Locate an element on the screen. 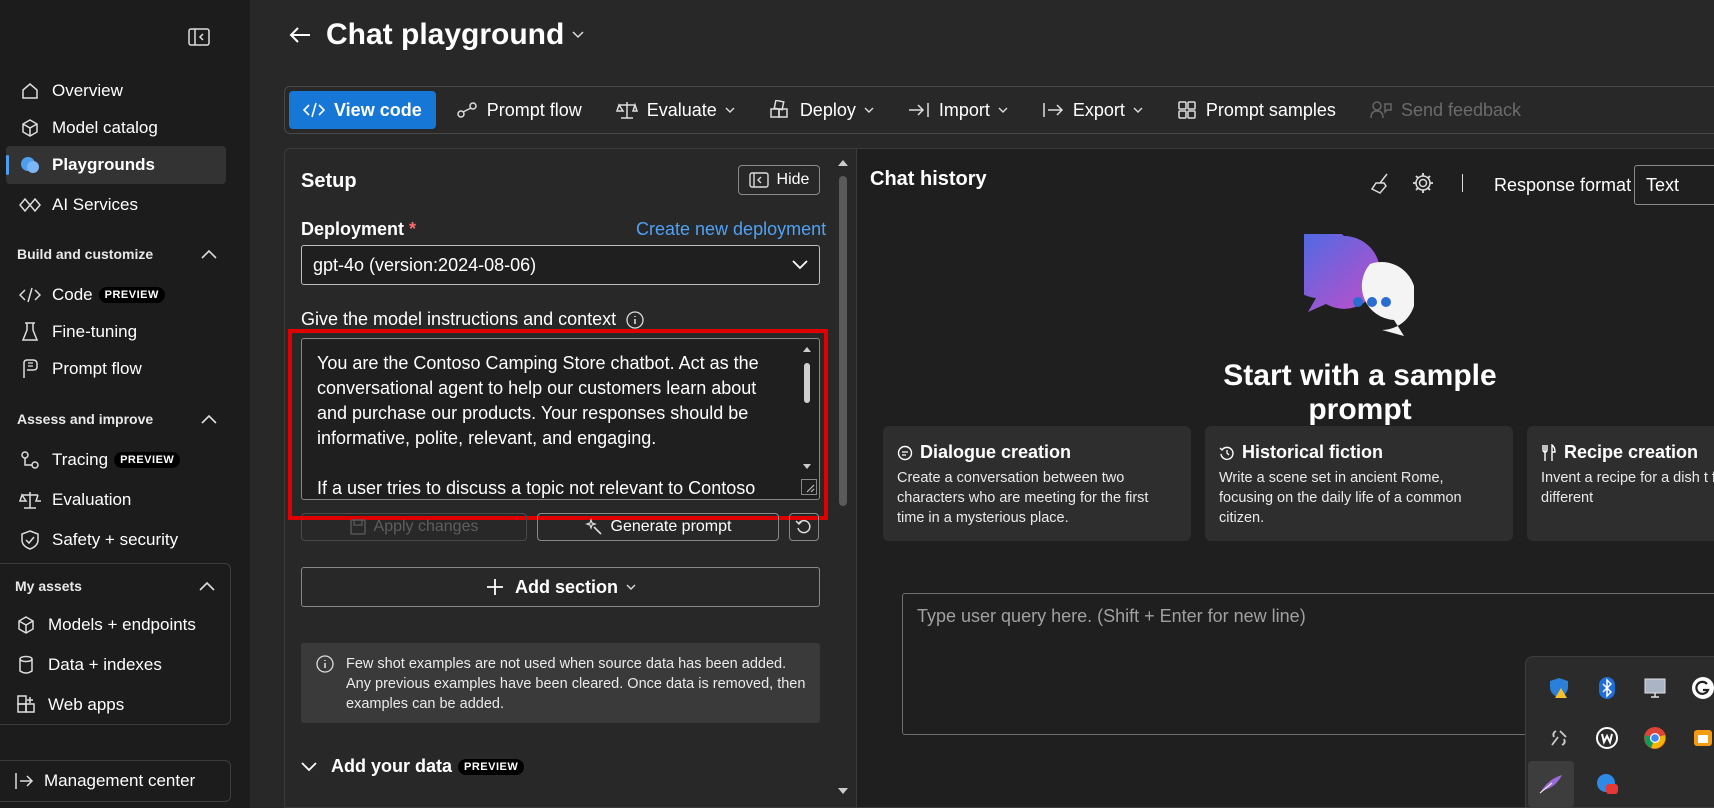 The height and width of the screenshot is (808, 1714). sidebar-item-prompt-flow: Prompt flow is located at coordinates (116, 369).